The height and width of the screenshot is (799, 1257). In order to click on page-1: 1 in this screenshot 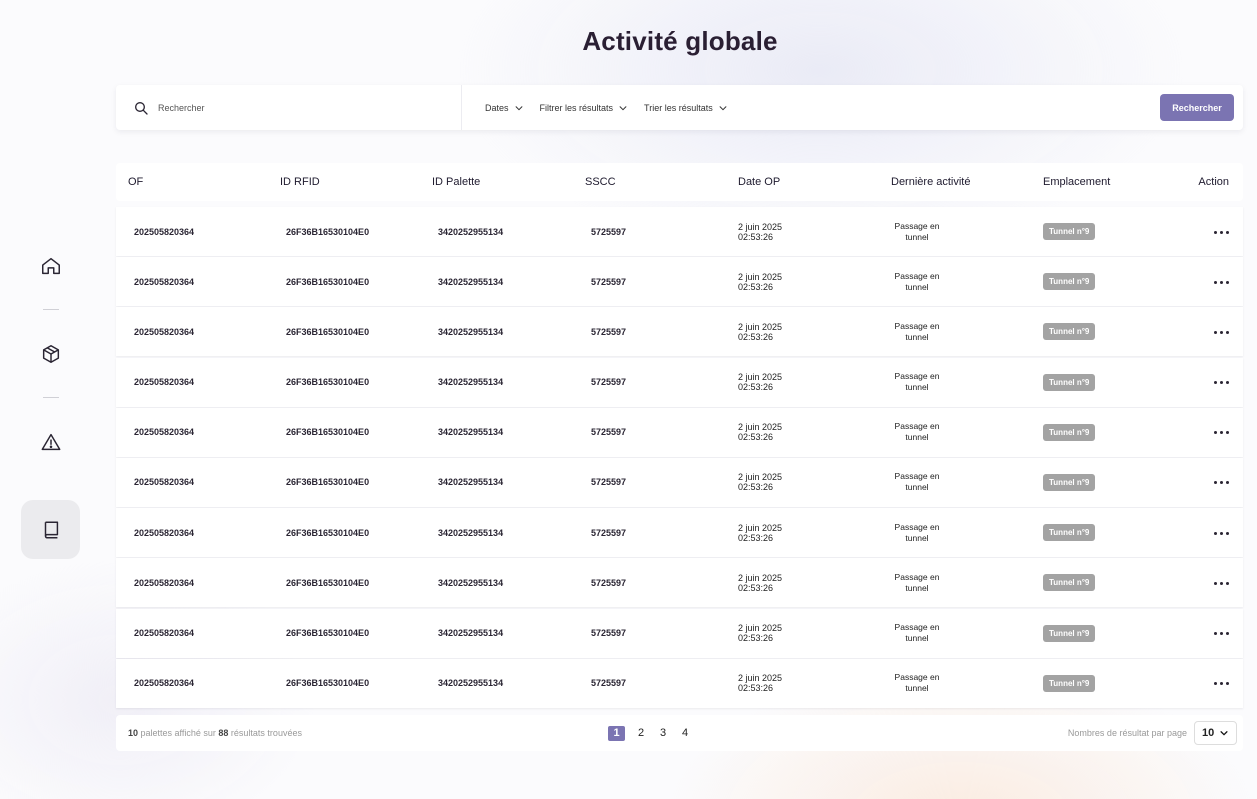, I will do `click(616, 733)`.